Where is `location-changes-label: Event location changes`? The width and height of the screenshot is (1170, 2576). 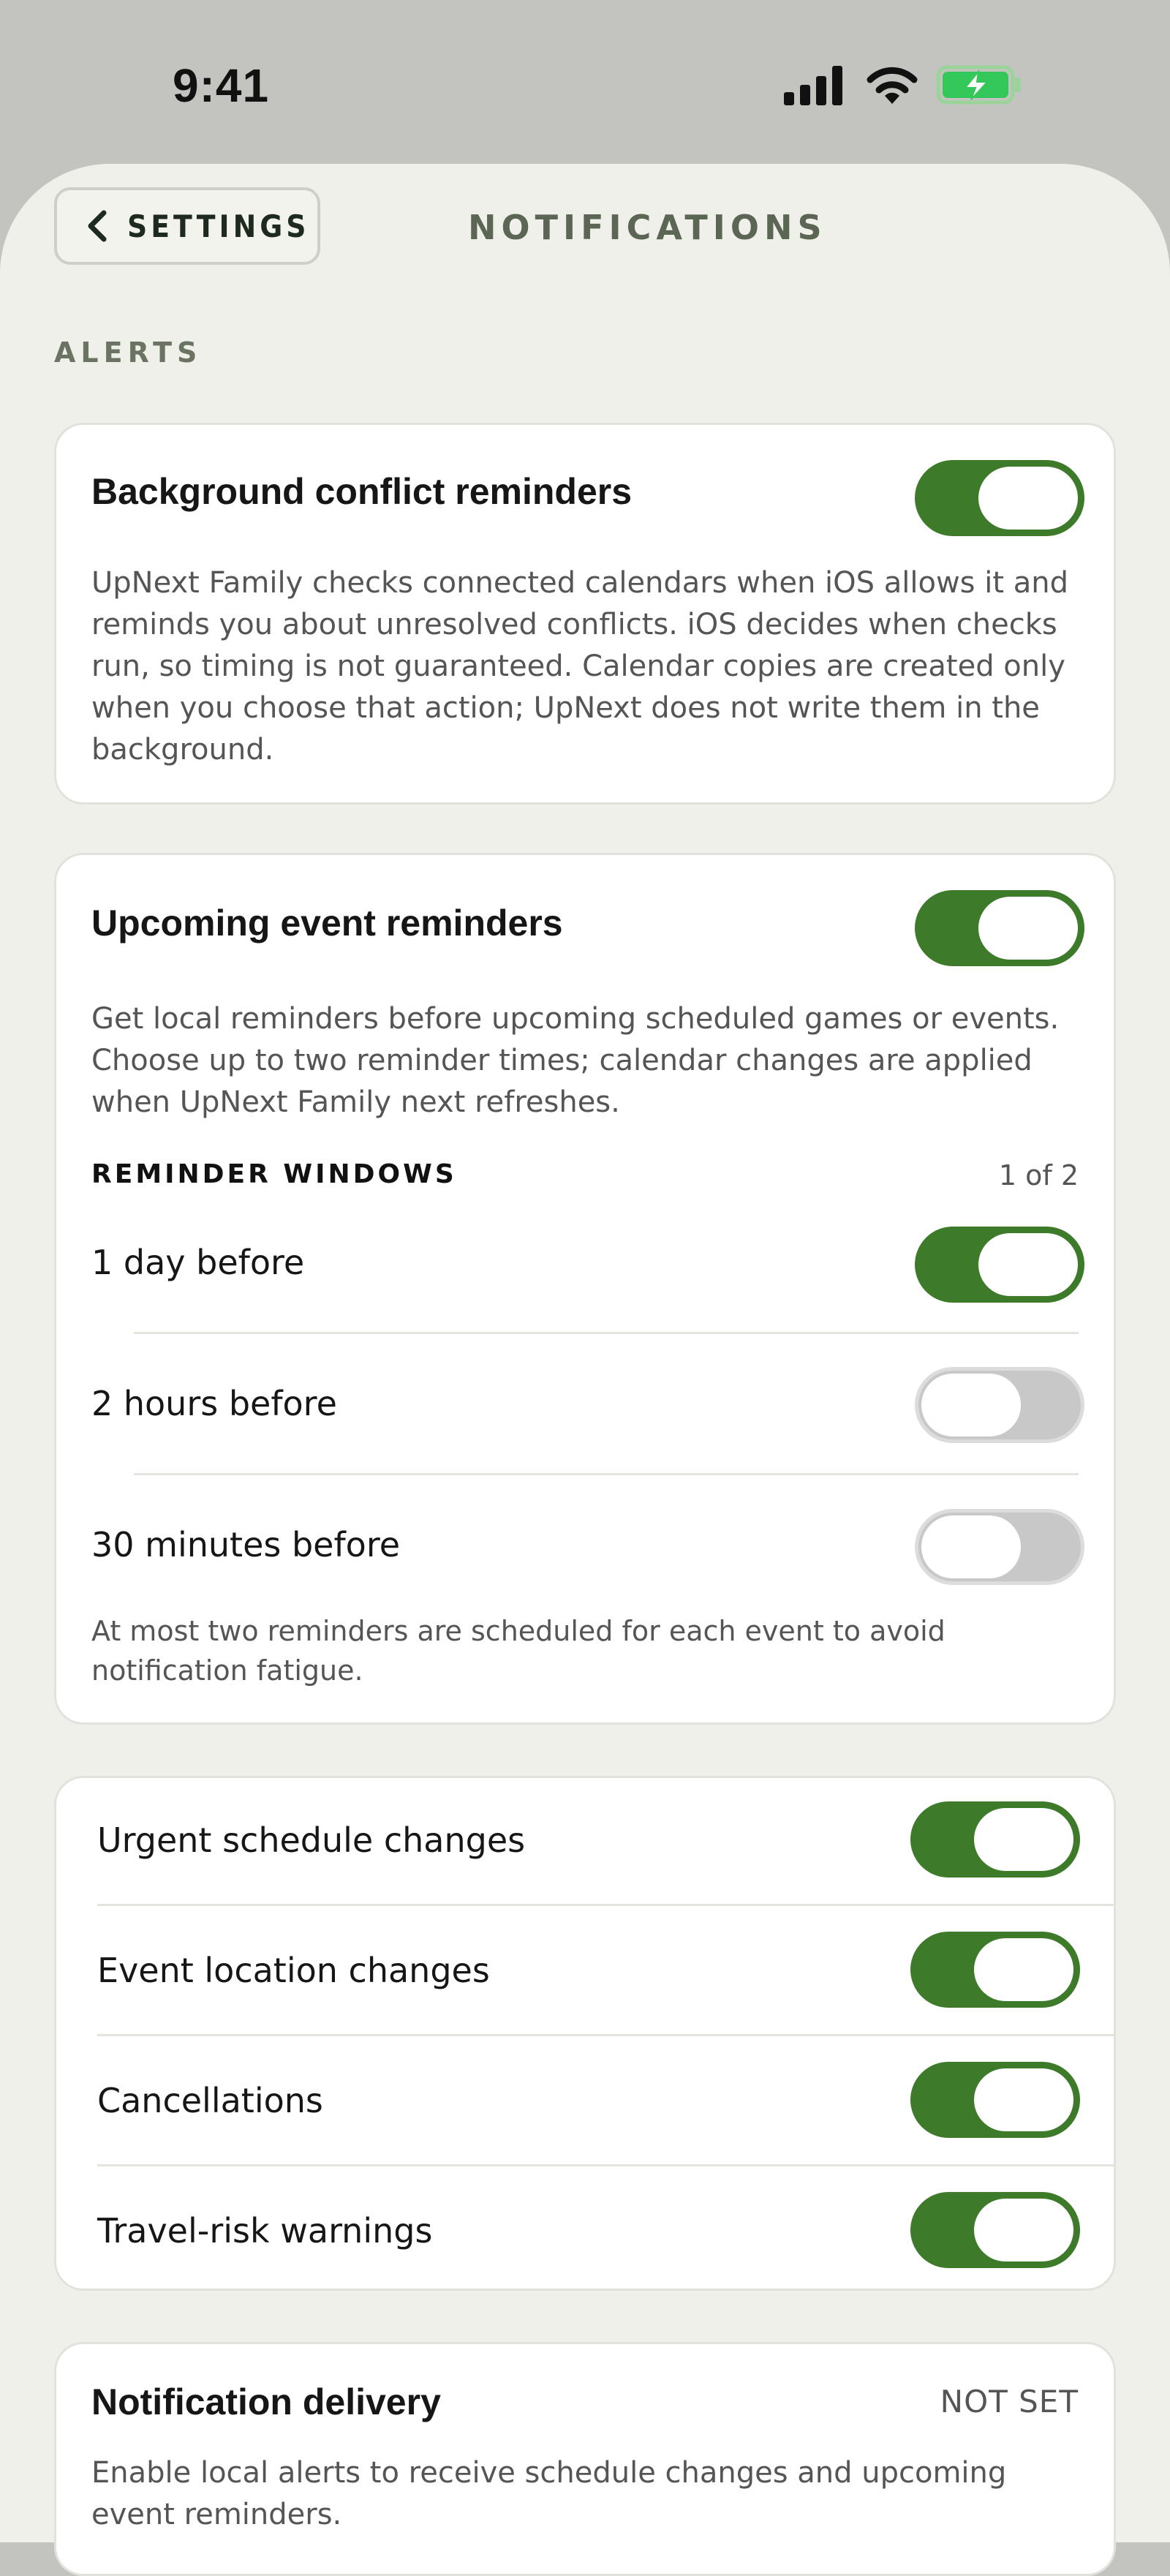
location-changes-label: Event location changes is located at coordinates (293, 1970).